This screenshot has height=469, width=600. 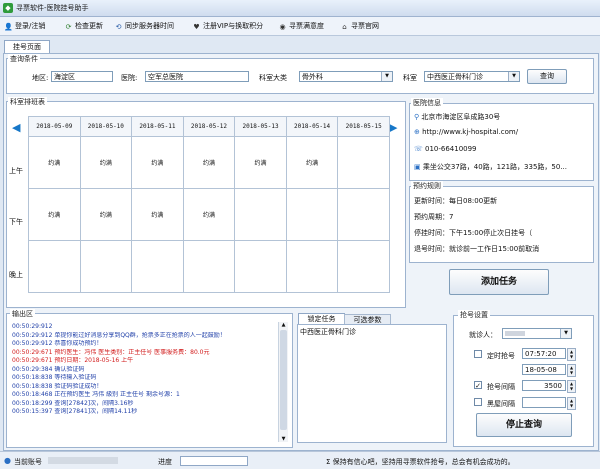 What do you see at coordinates (466, 132) in the screenshot?
I see `hospital-url: ⊕ http://www.kj-hospital.com/` at bounding box center [466, 132].